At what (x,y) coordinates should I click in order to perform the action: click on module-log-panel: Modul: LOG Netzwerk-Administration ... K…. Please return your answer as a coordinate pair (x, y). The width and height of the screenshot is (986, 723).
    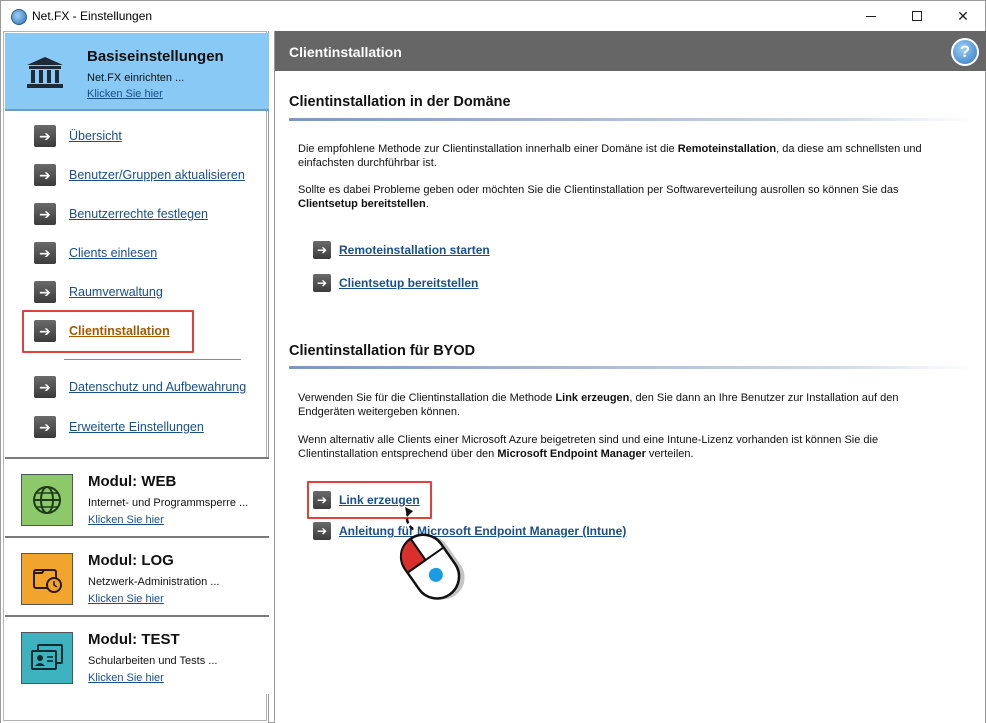
    Looking at the image, I should click on (137, 575).